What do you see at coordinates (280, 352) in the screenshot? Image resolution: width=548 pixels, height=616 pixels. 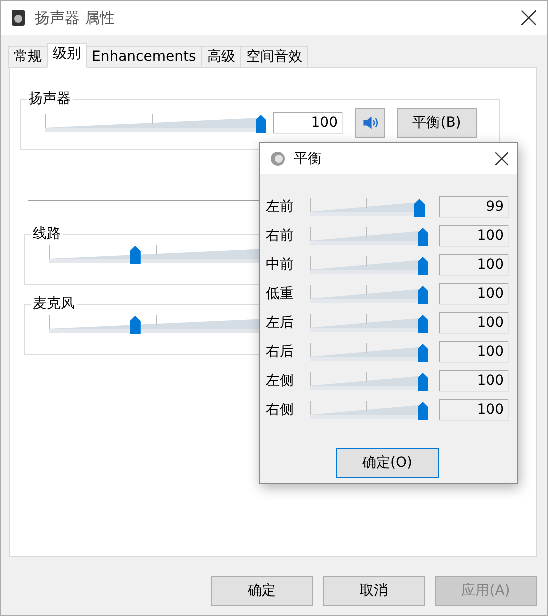 I see `channel-label: 右后` at bounding box center [280, 352].